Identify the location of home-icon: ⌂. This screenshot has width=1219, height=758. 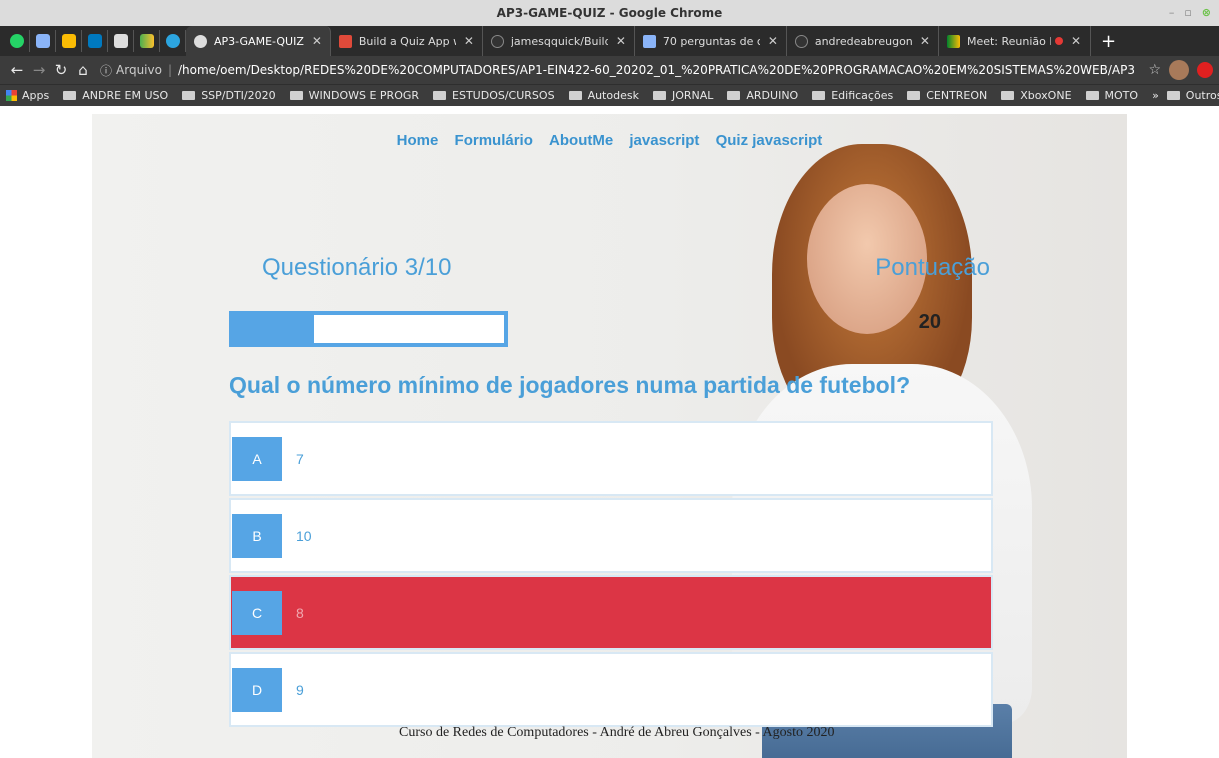
(83, 70).